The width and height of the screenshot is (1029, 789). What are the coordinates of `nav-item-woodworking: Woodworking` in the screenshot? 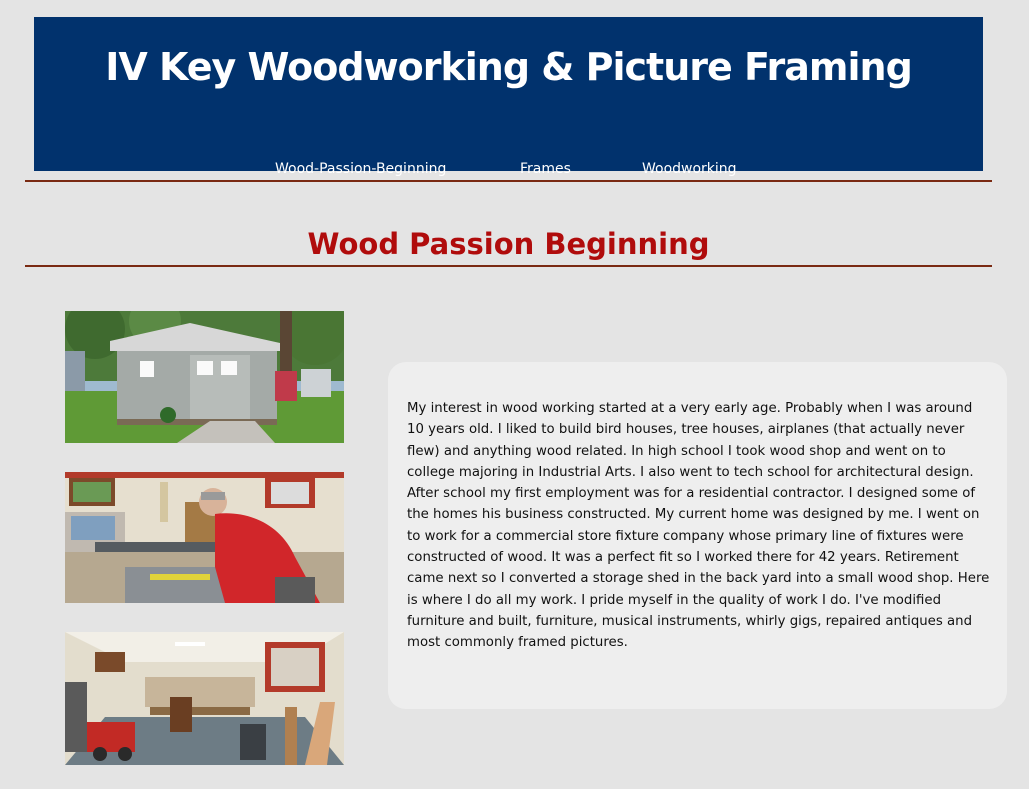 It's located at (689, 169).